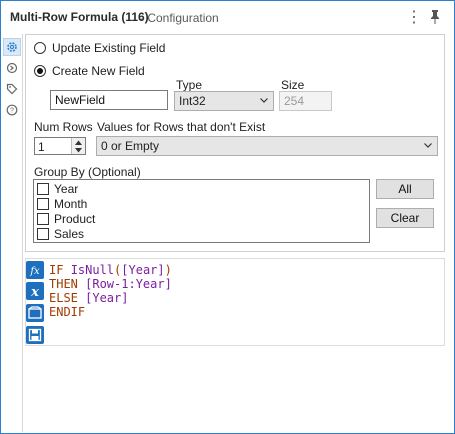 Image resolution: width=455 pixels, height=434 pixels. Describe the element at coordinates (130, 146) in the screenshot. I see `missing-rows-value: 0 or Empty` at that location.